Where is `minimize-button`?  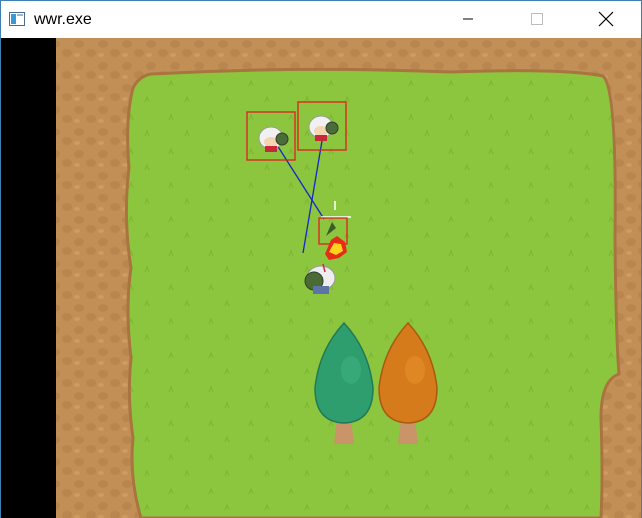 minimize-button is located at coordinates (468, 19).